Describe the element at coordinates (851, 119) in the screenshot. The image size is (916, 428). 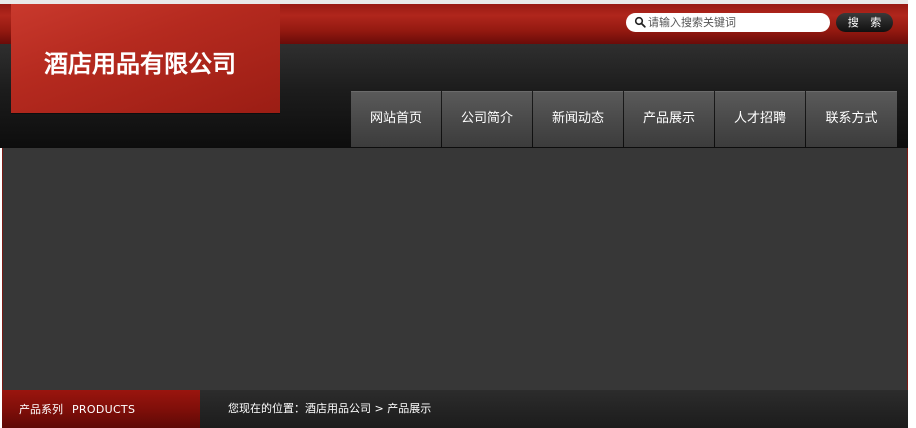
I see `nav-item-contact: 联系方式` at that location.